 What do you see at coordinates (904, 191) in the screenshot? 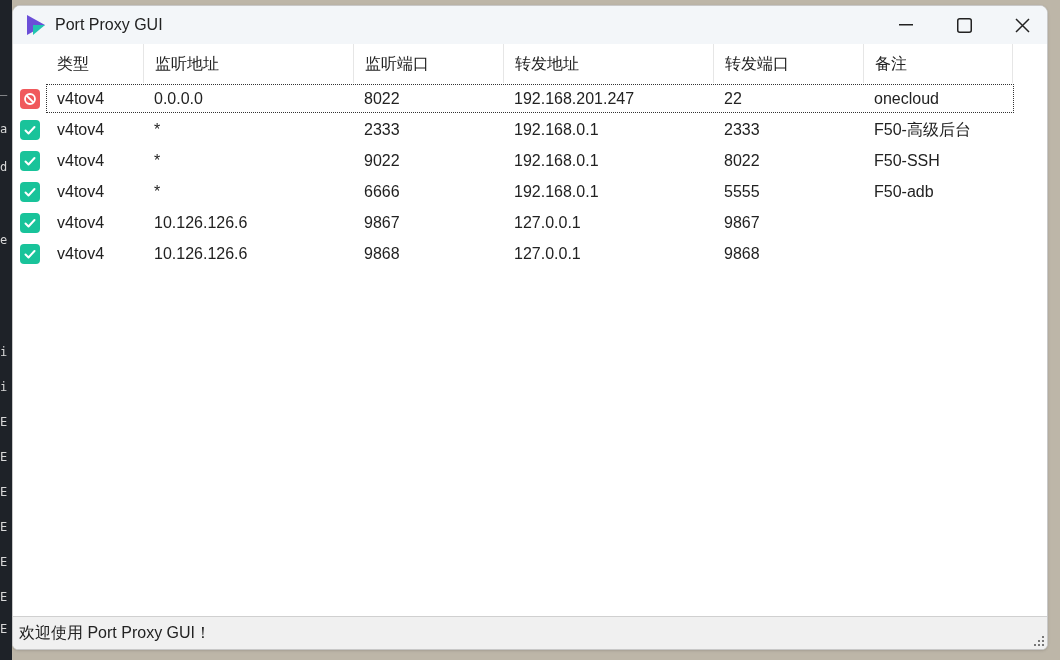
I see `table-cell-text: F50-adb` at bounding box center [904, 191].